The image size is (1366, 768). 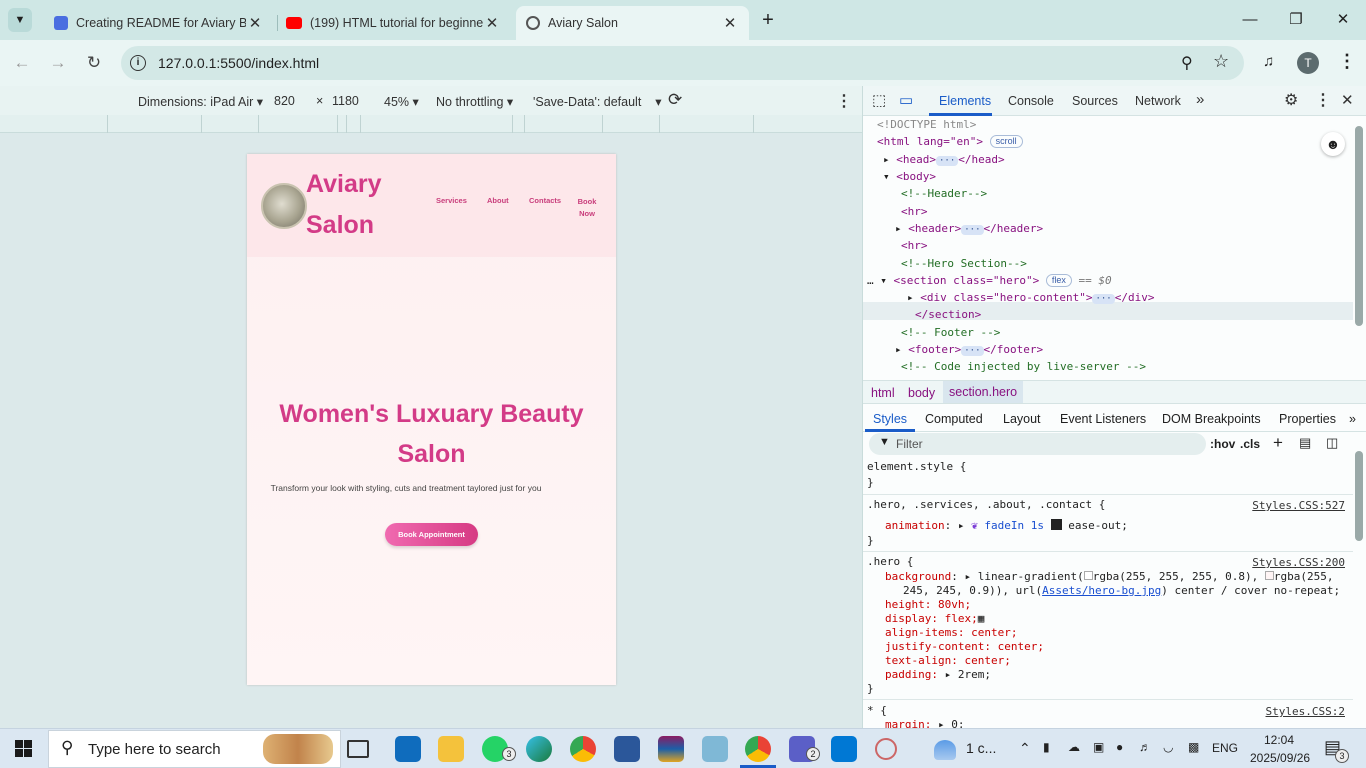 What do you see at coordinates (1098, 747) in the screenshot?
I see `camera-icon: ▣` at bounding box center [1098, 747].